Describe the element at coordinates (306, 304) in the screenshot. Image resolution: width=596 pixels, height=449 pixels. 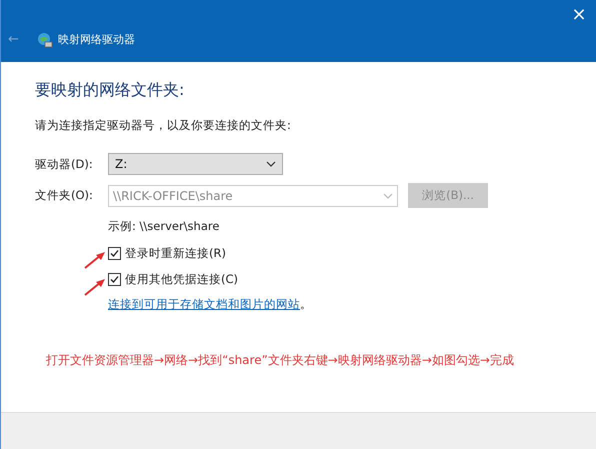
I see `link-period: 。` at that location.